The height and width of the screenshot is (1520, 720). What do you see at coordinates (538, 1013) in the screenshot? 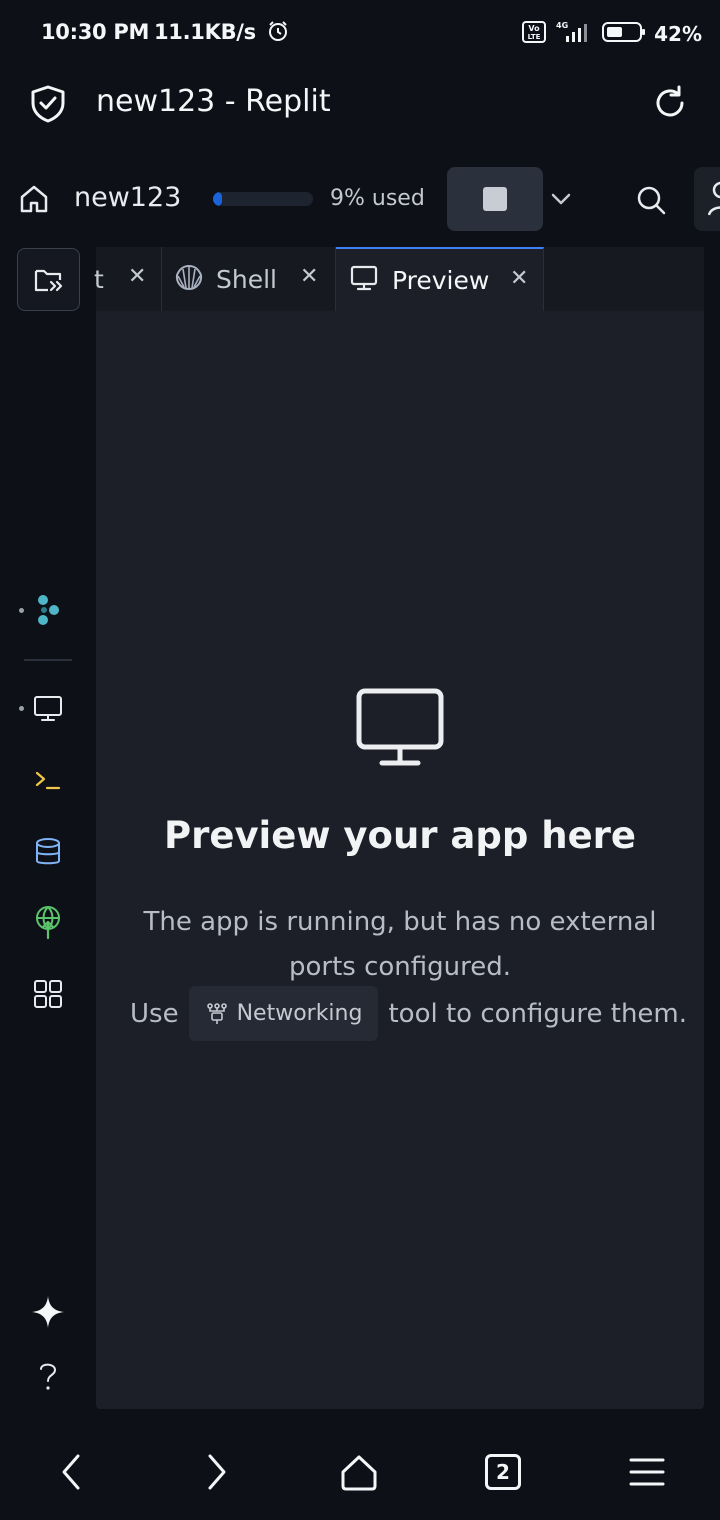
I see `use-suffix: tool to configure them.` at bounding box center [538, 1013].